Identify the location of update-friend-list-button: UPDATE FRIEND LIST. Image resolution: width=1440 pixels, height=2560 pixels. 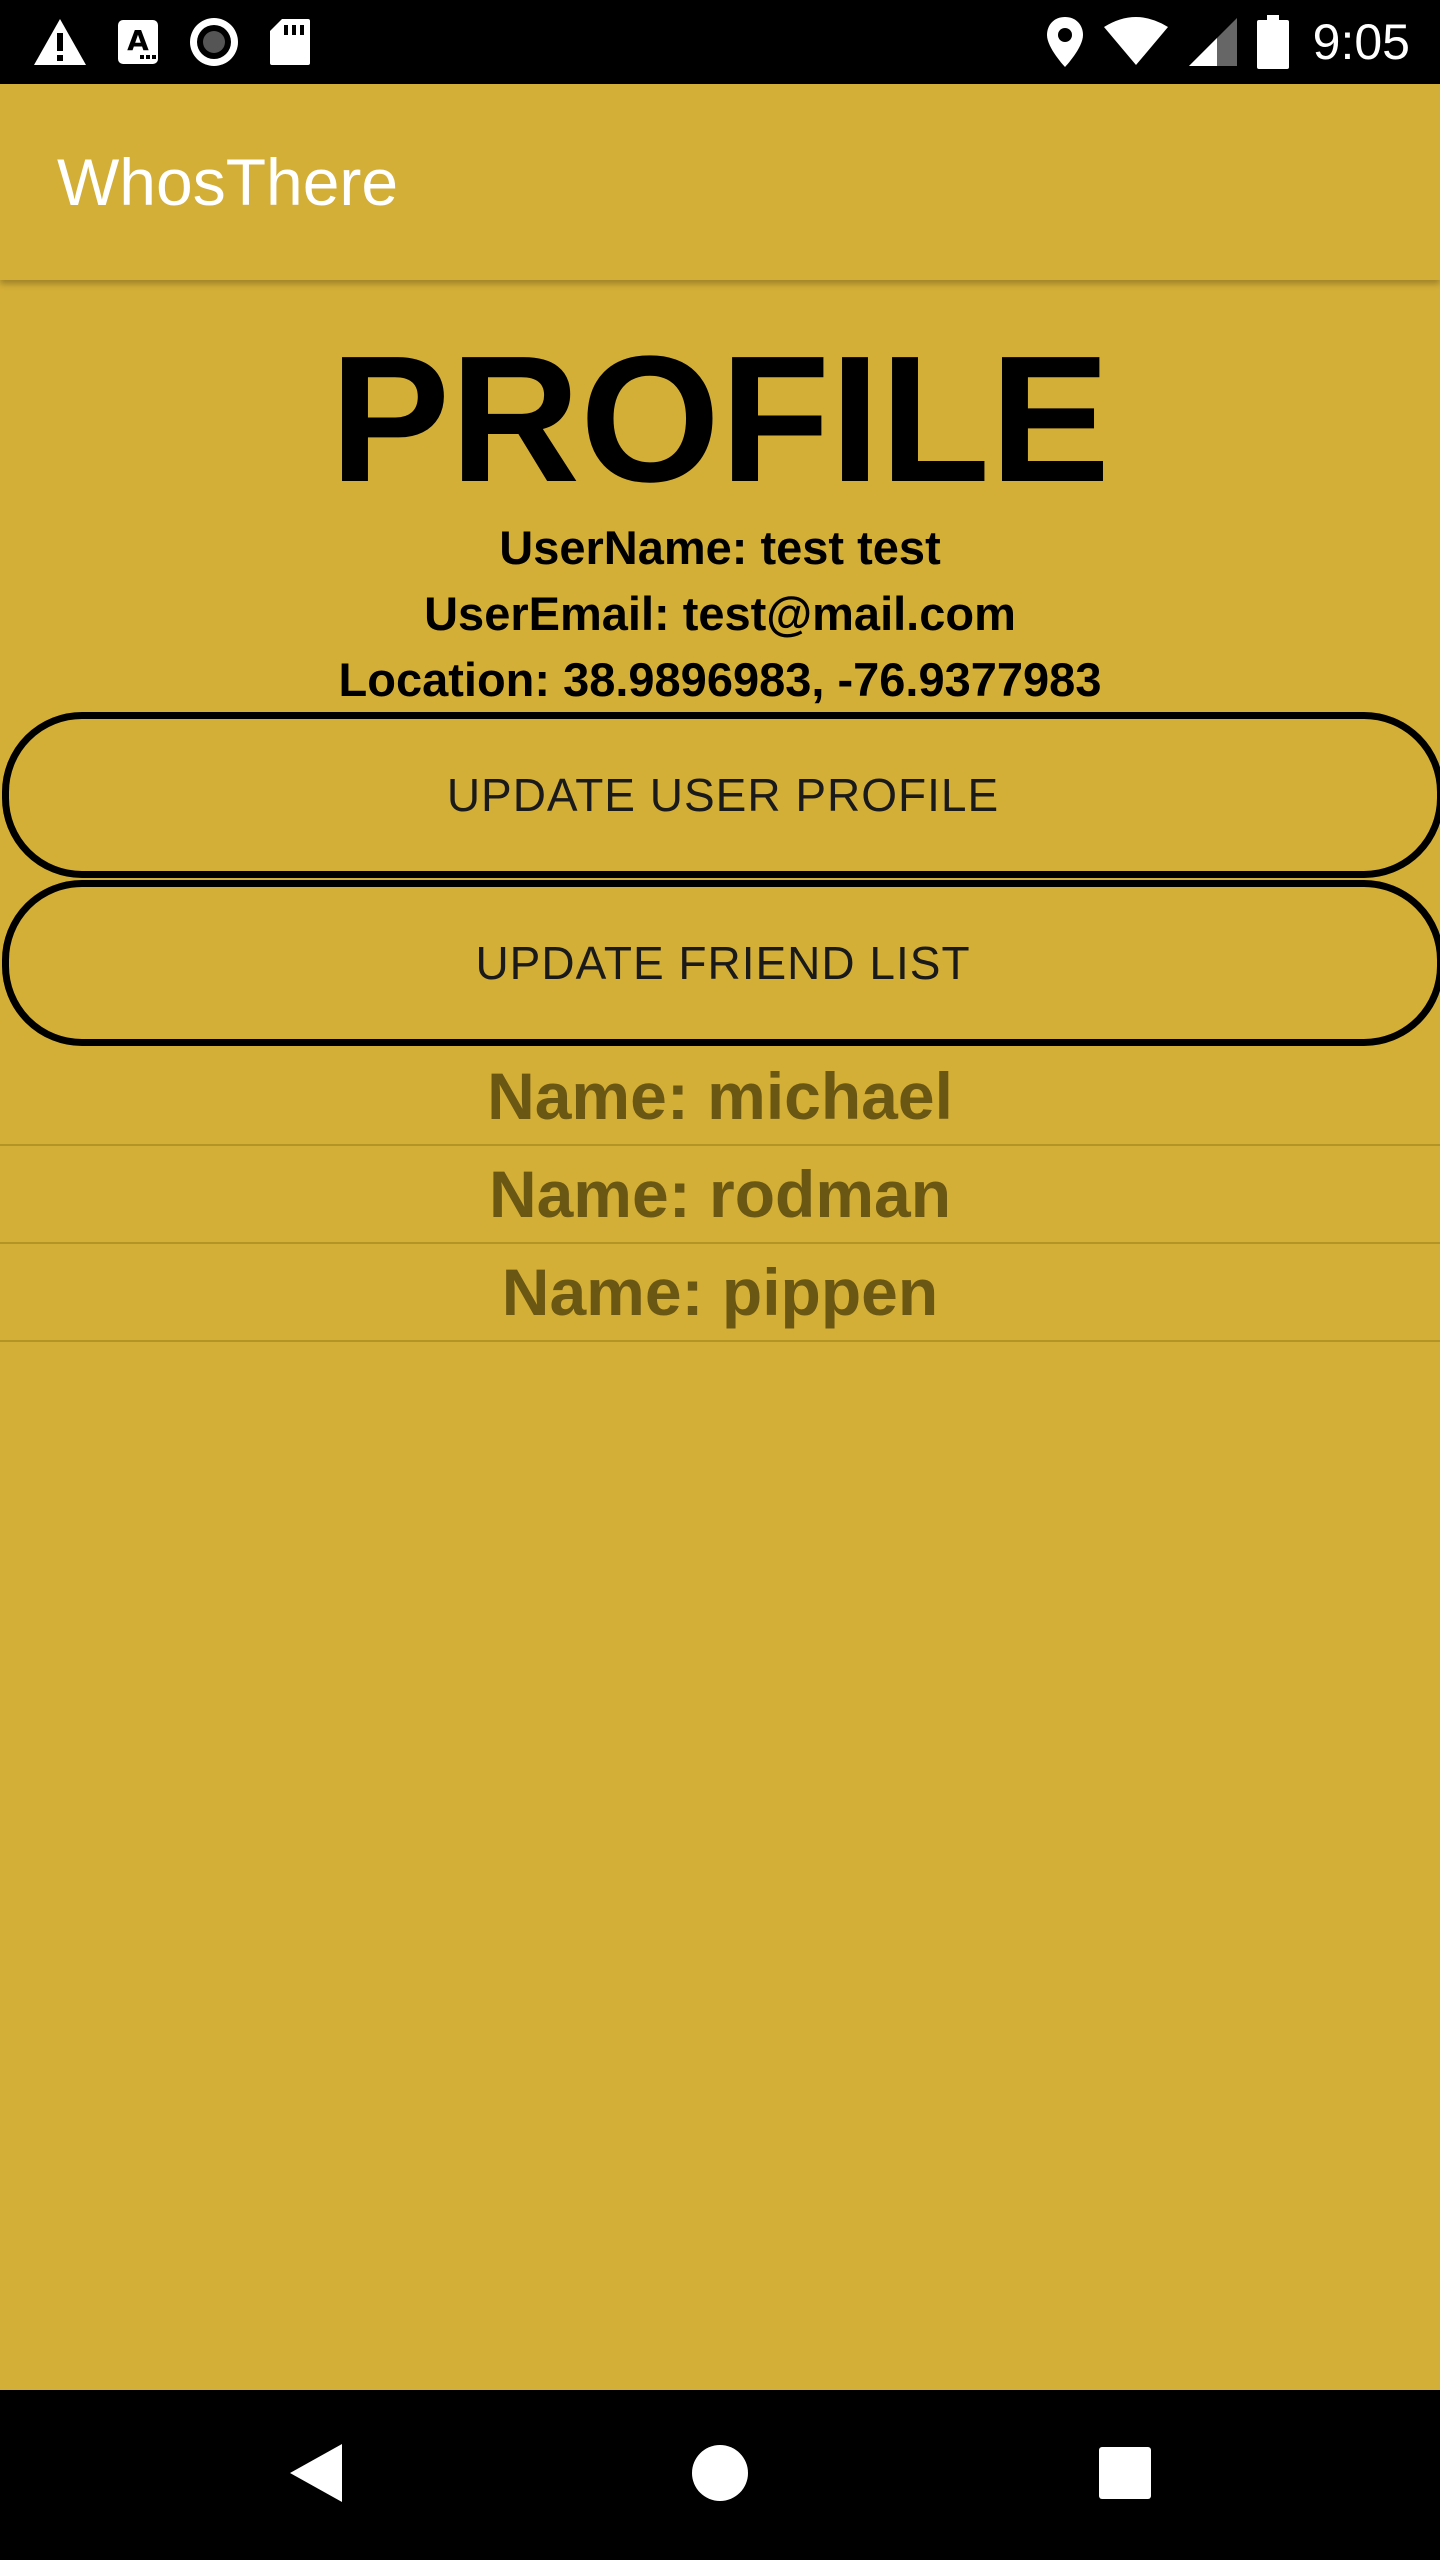
(721, 963).